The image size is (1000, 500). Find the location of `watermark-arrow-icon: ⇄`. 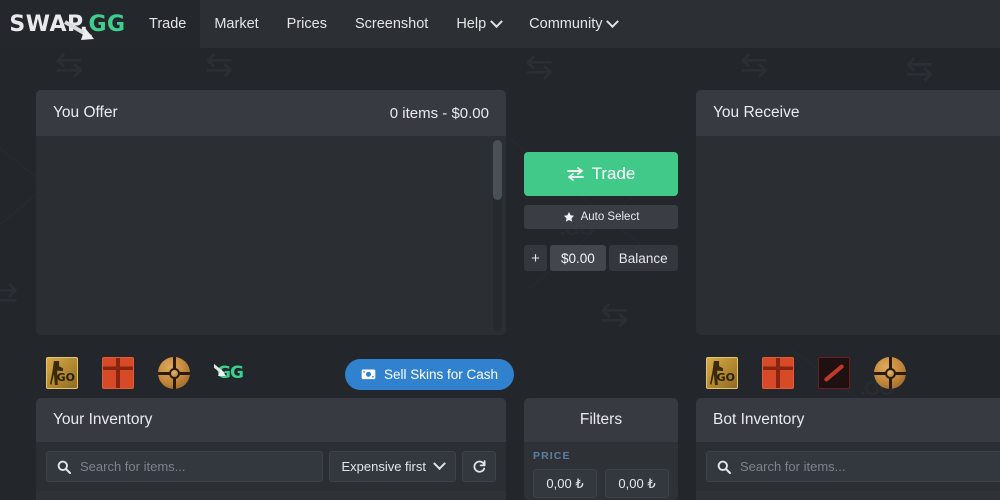

watermark-arrow-icon: ⇄ is located at coordinates (9, 295).